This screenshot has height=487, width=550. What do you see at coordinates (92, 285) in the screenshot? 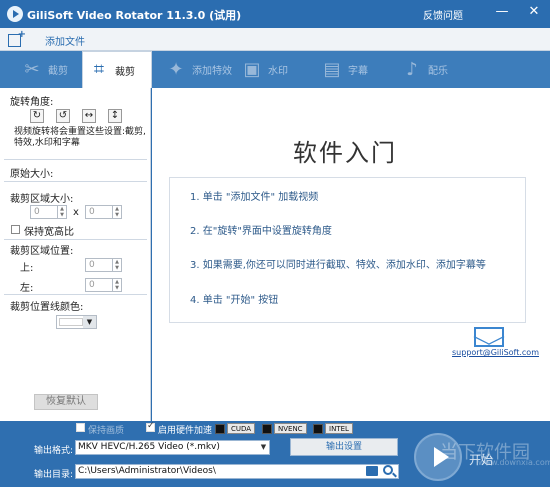
I see `crop-left-value: 0` at bounding box center [92, 285].